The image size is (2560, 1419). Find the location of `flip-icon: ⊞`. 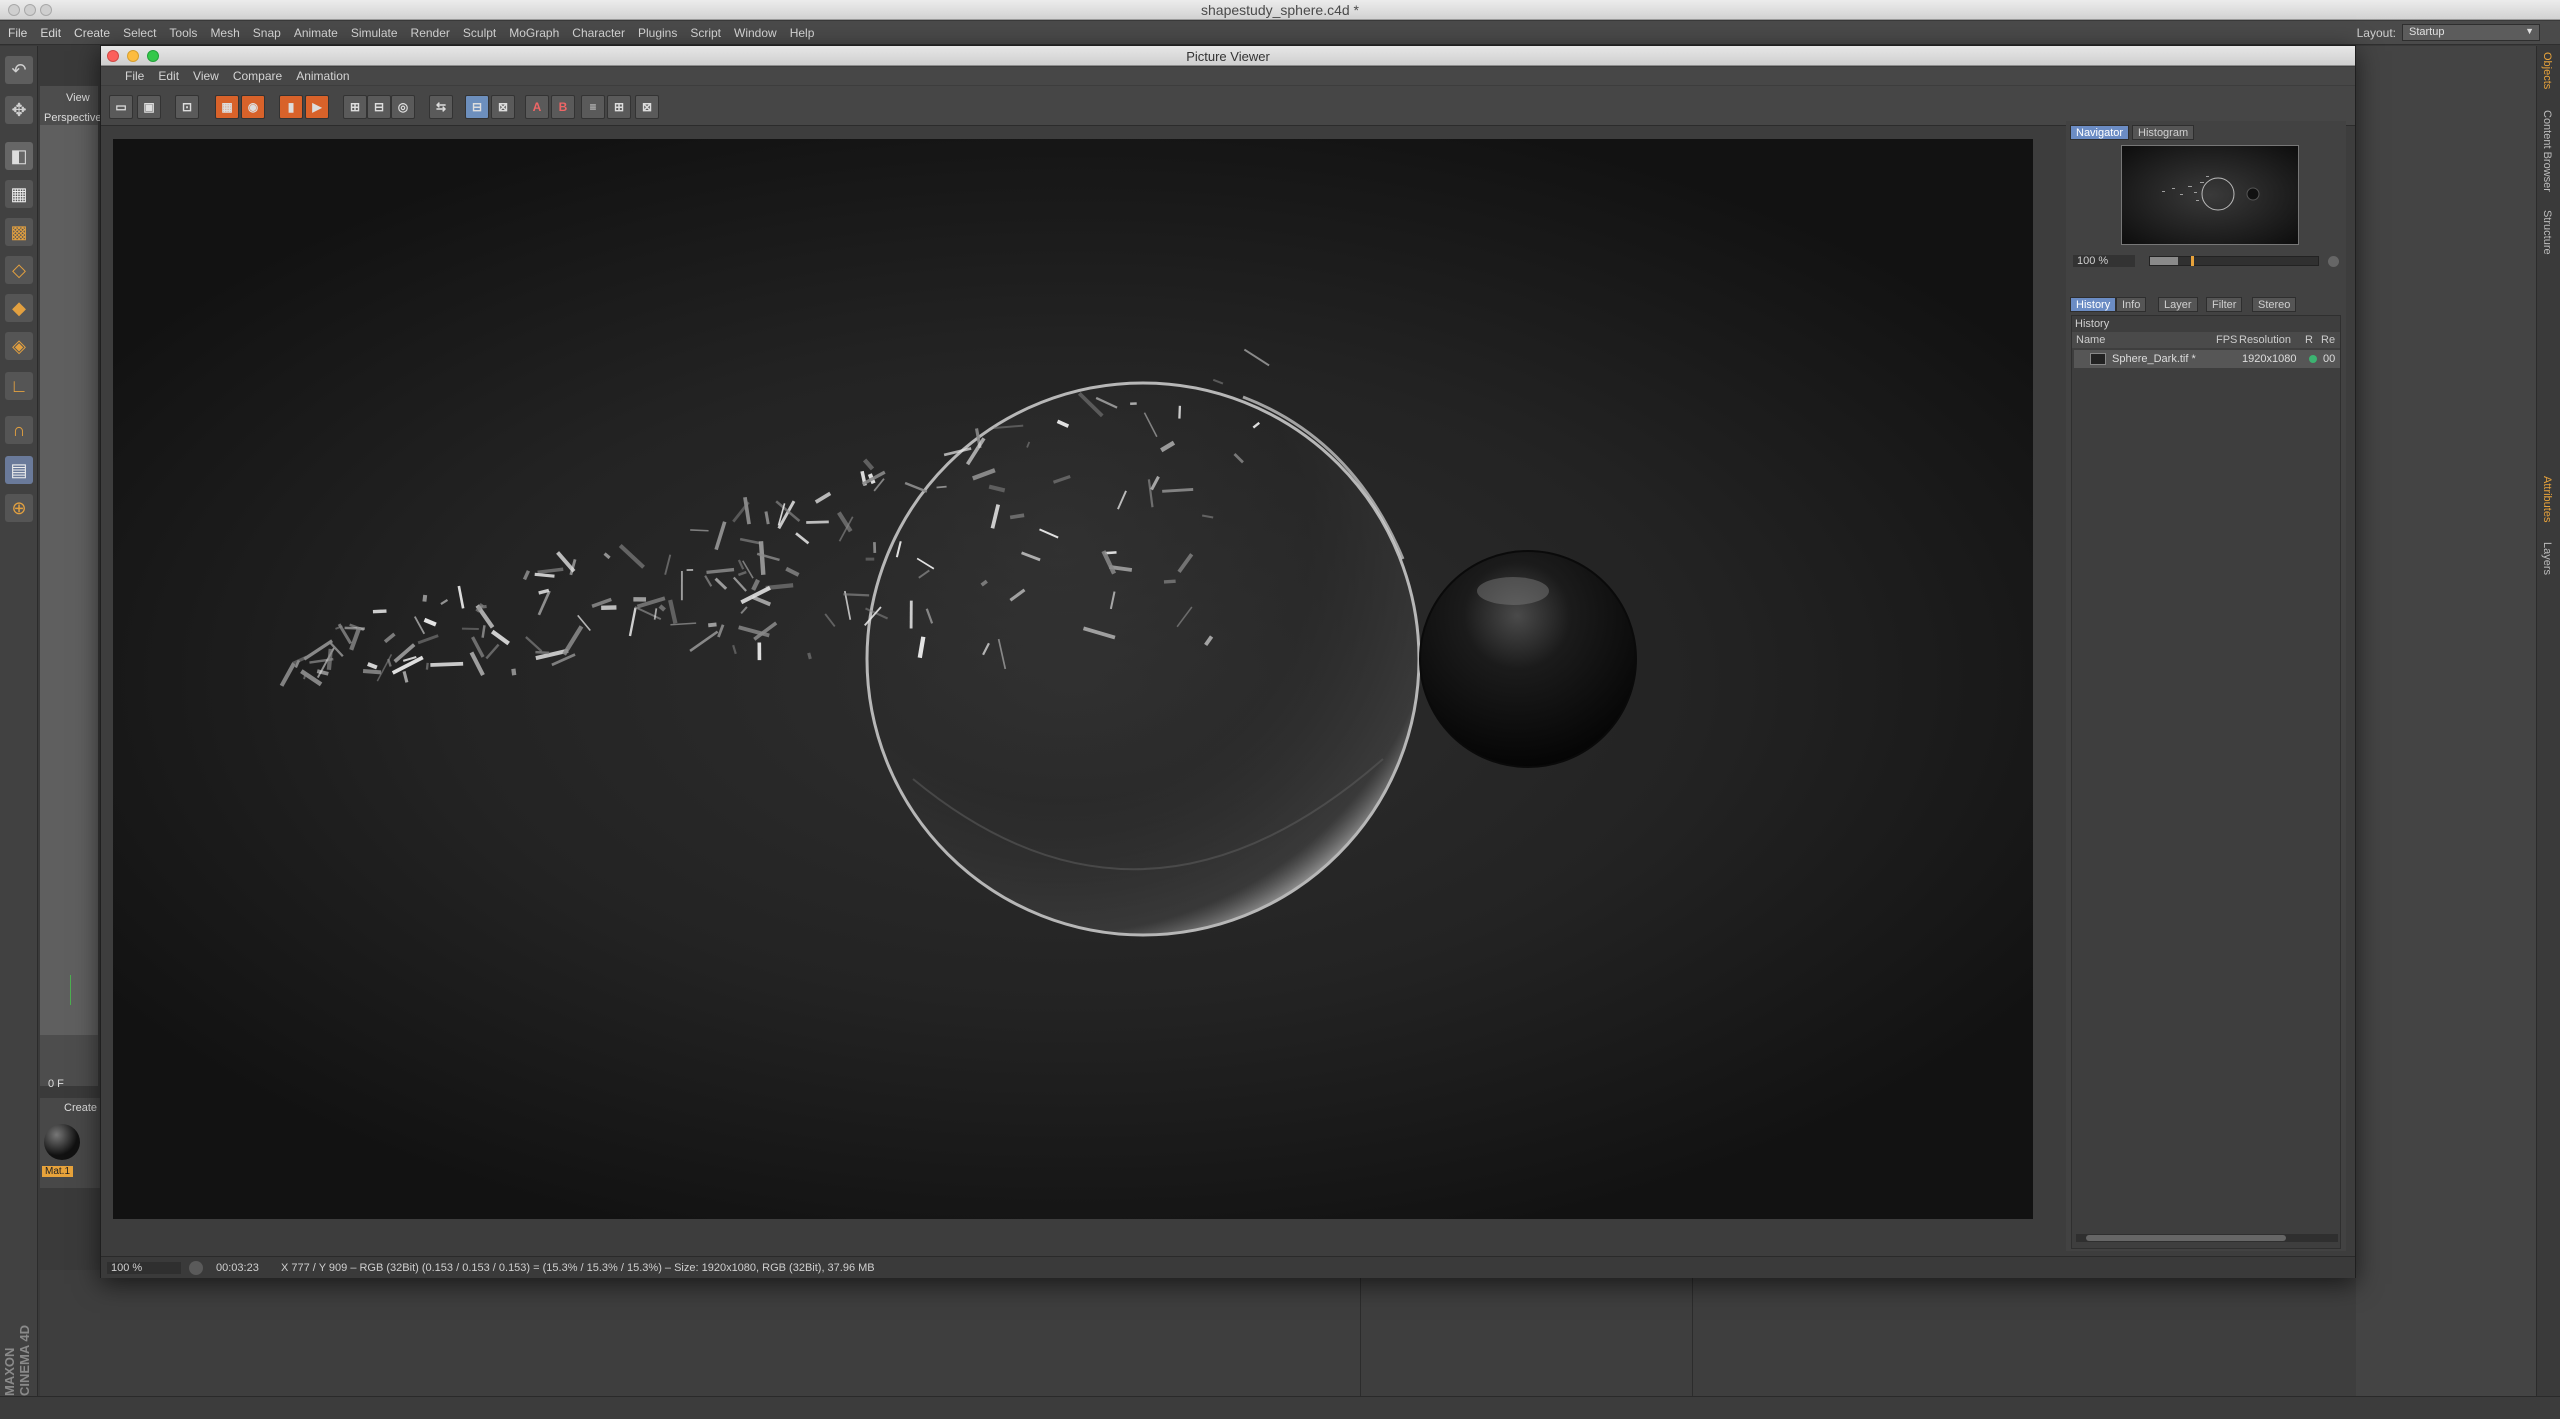

flip-icon: ⊞ is located at coordinates (619, 107).